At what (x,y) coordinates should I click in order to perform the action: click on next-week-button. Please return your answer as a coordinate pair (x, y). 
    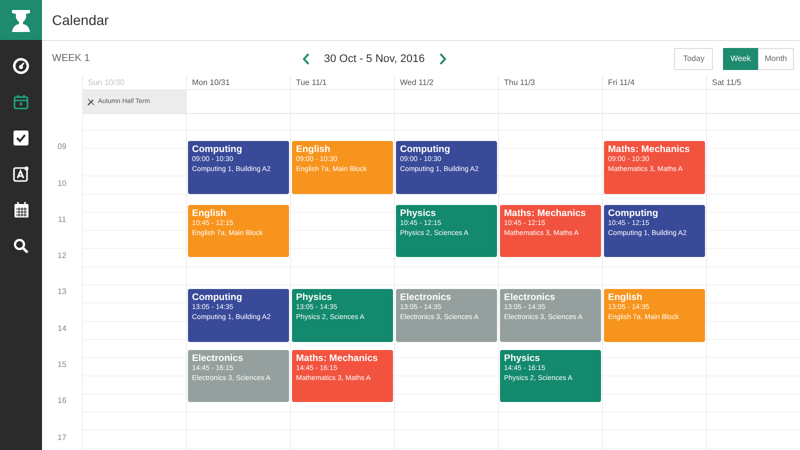
    Looking at the image, I should click on (442, 58).